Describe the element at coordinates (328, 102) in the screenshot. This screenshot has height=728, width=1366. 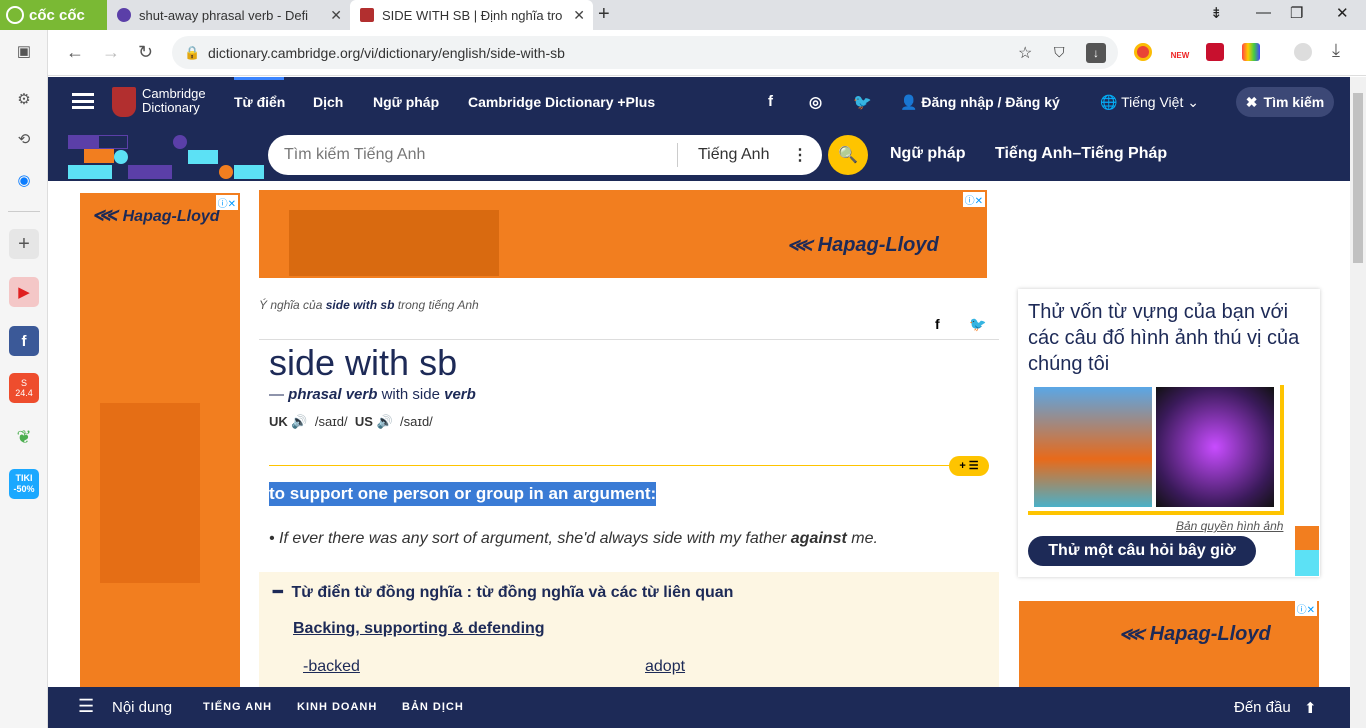
I see `nav-translate: Dịch` at that location.